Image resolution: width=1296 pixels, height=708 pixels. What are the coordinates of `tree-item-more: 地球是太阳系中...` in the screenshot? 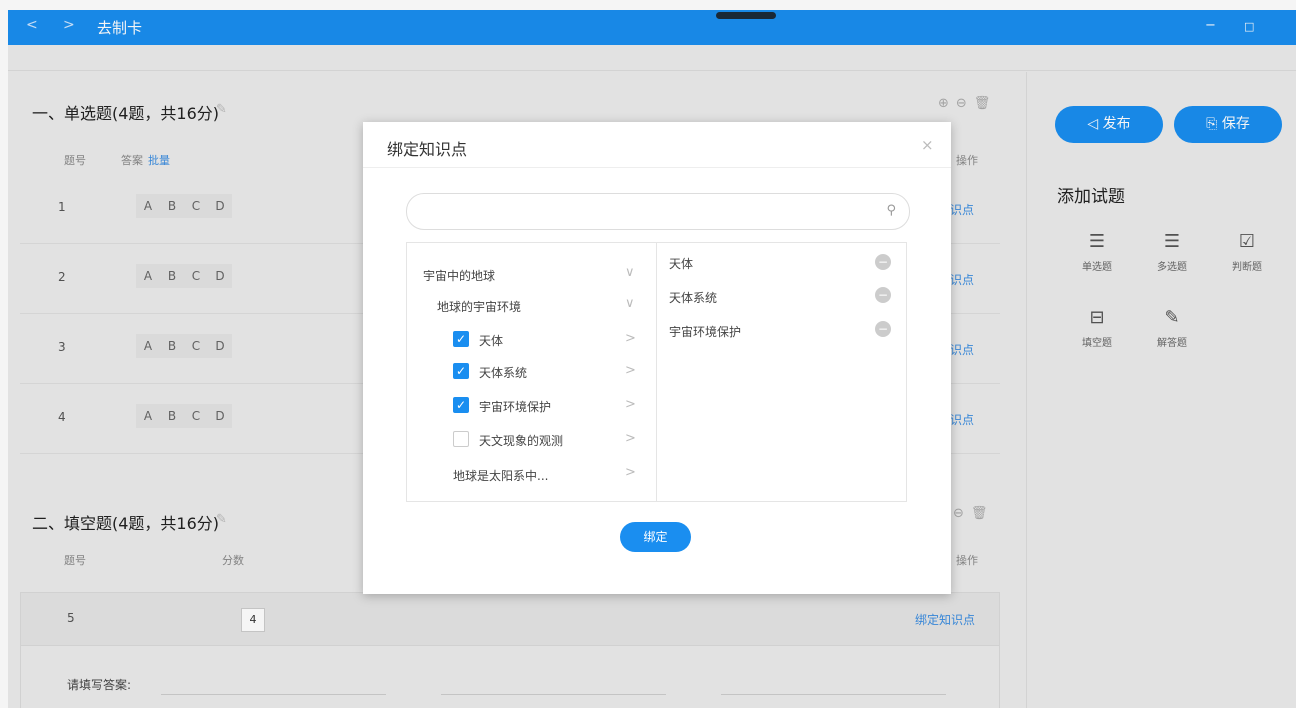 It's located at (500, 475).